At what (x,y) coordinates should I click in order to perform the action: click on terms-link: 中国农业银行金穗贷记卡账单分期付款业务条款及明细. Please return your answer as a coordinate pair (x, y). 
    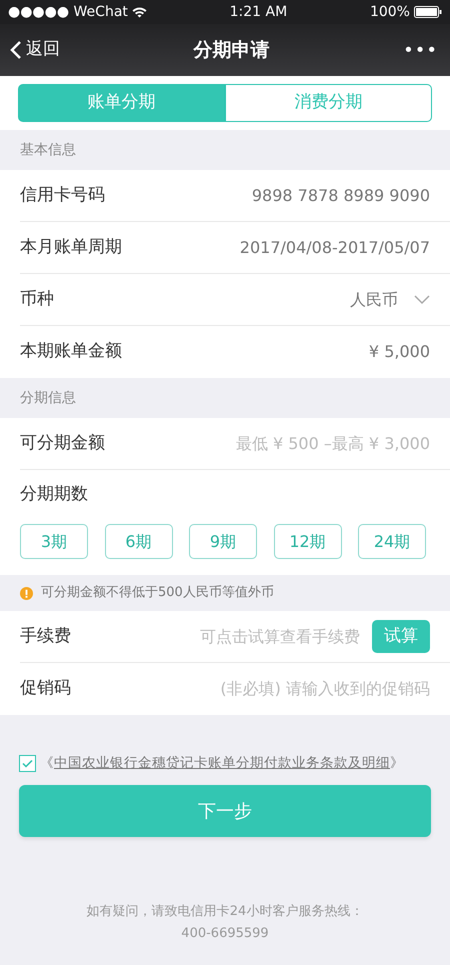
    Looking at the image, I should click on (222, 763).